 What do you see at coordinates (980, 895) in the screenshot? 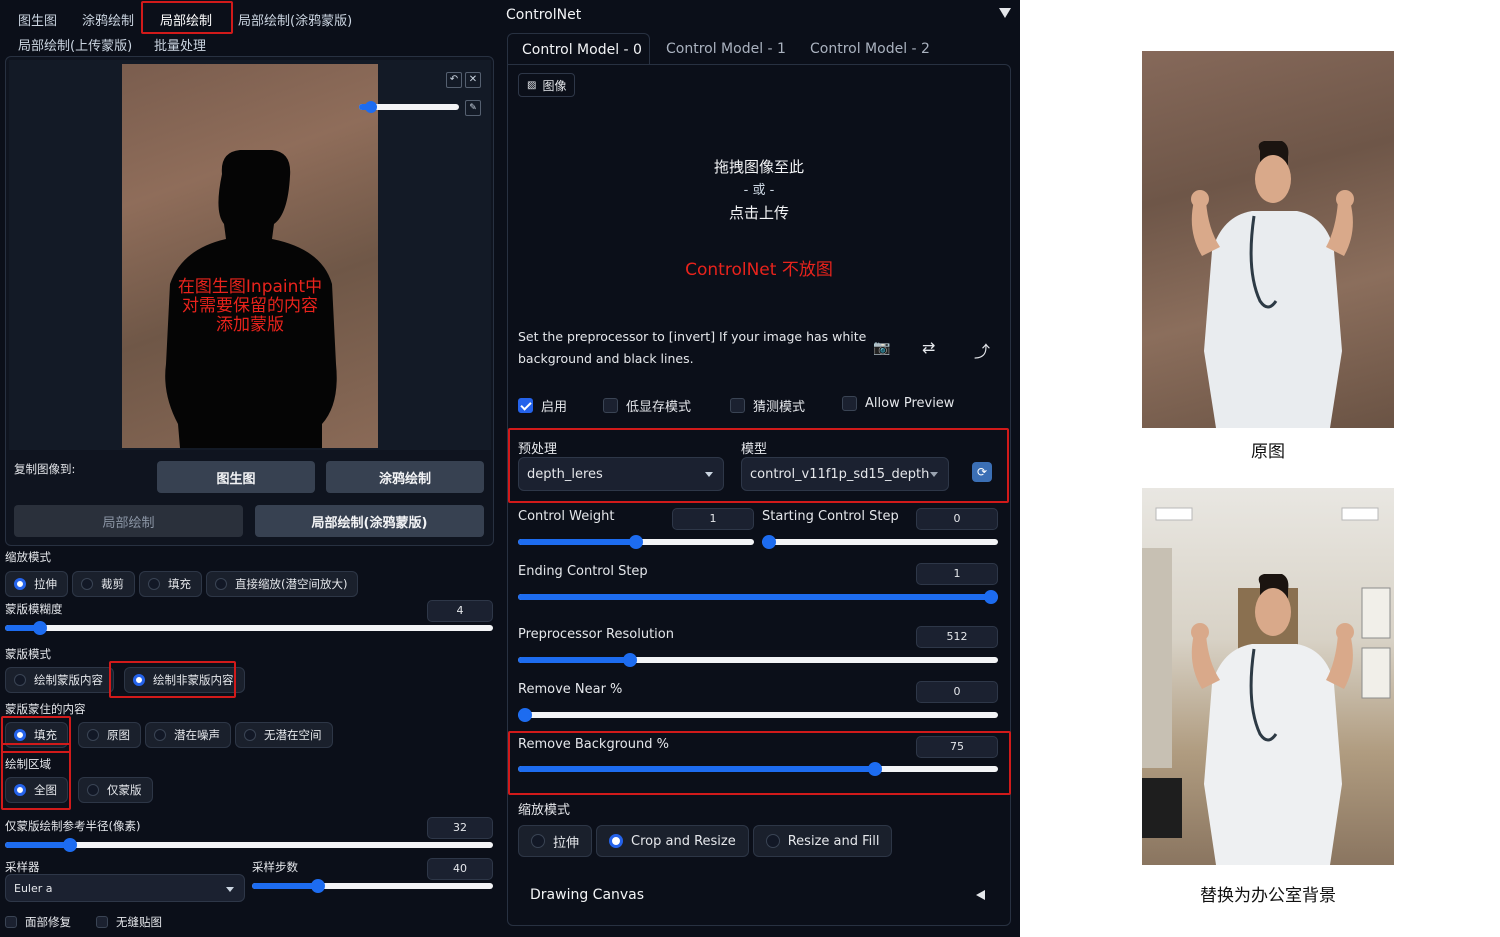
I see `expand-icon` at bounding box center [980, 895].